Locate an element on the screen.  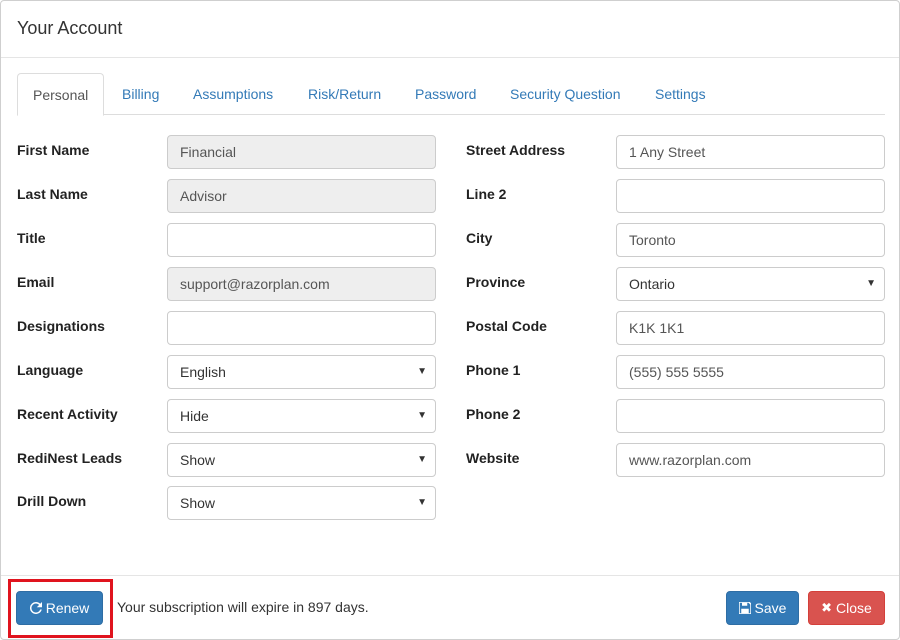
save-button: Save is located at coordinates (762, 608).